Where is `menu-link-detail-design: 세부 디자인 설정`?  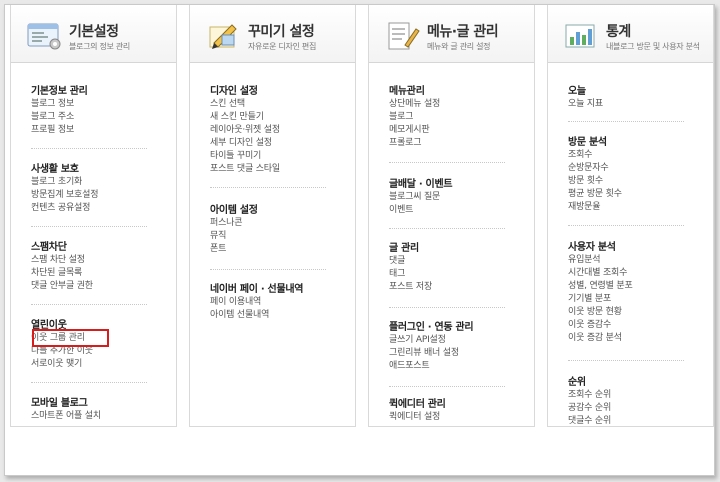 menu-link-detail-design: 세부 디자인 설정 is located at coordinates (275, 143).